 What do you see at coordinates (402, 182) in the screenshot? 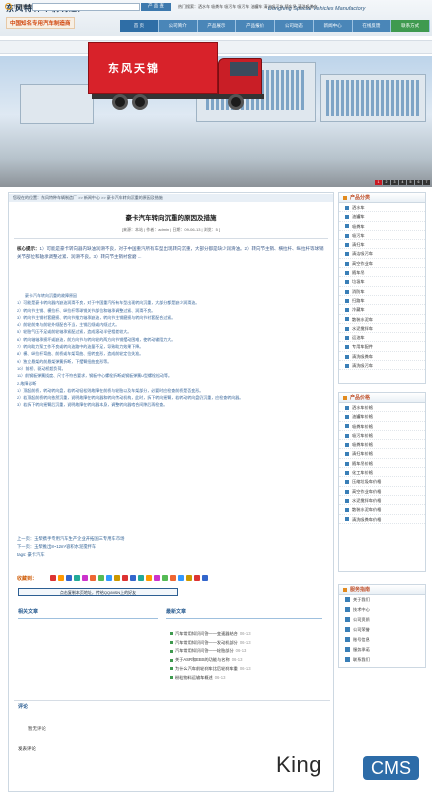
I see `slide-dot: 4` at bounding box center [402, 182].